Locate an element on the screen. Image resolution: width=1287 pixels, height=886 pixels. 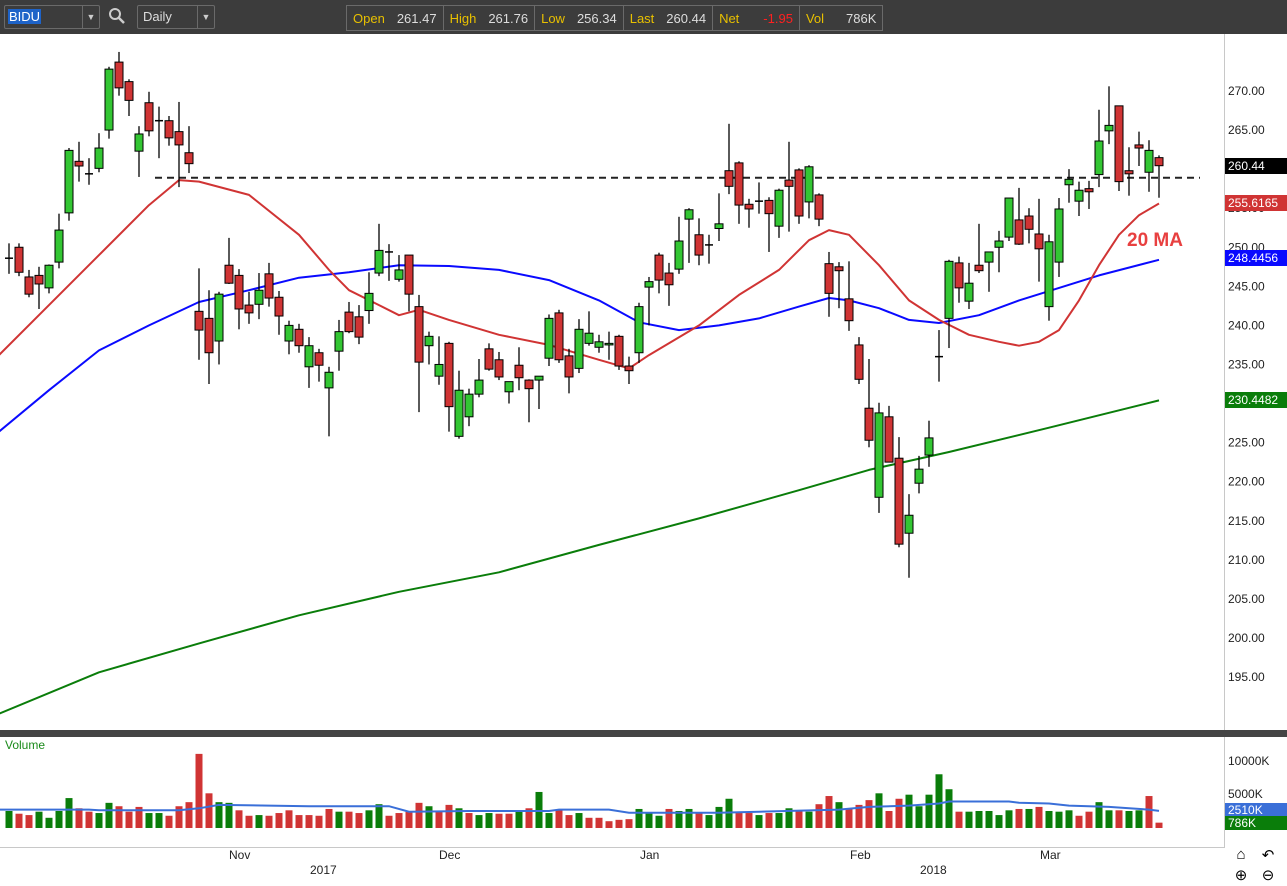
zoom-out-icon: ⊖ is located at coordinates (1268, 875).